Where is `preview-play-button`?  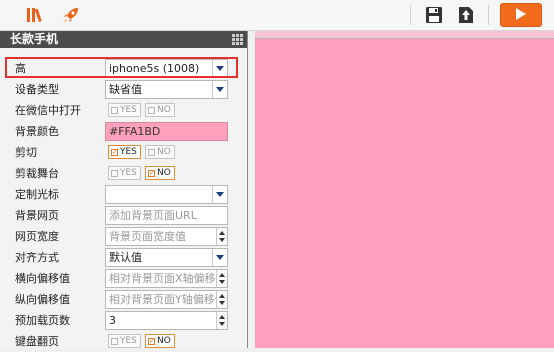 preview-play-button is located at coordinates (521, 15).